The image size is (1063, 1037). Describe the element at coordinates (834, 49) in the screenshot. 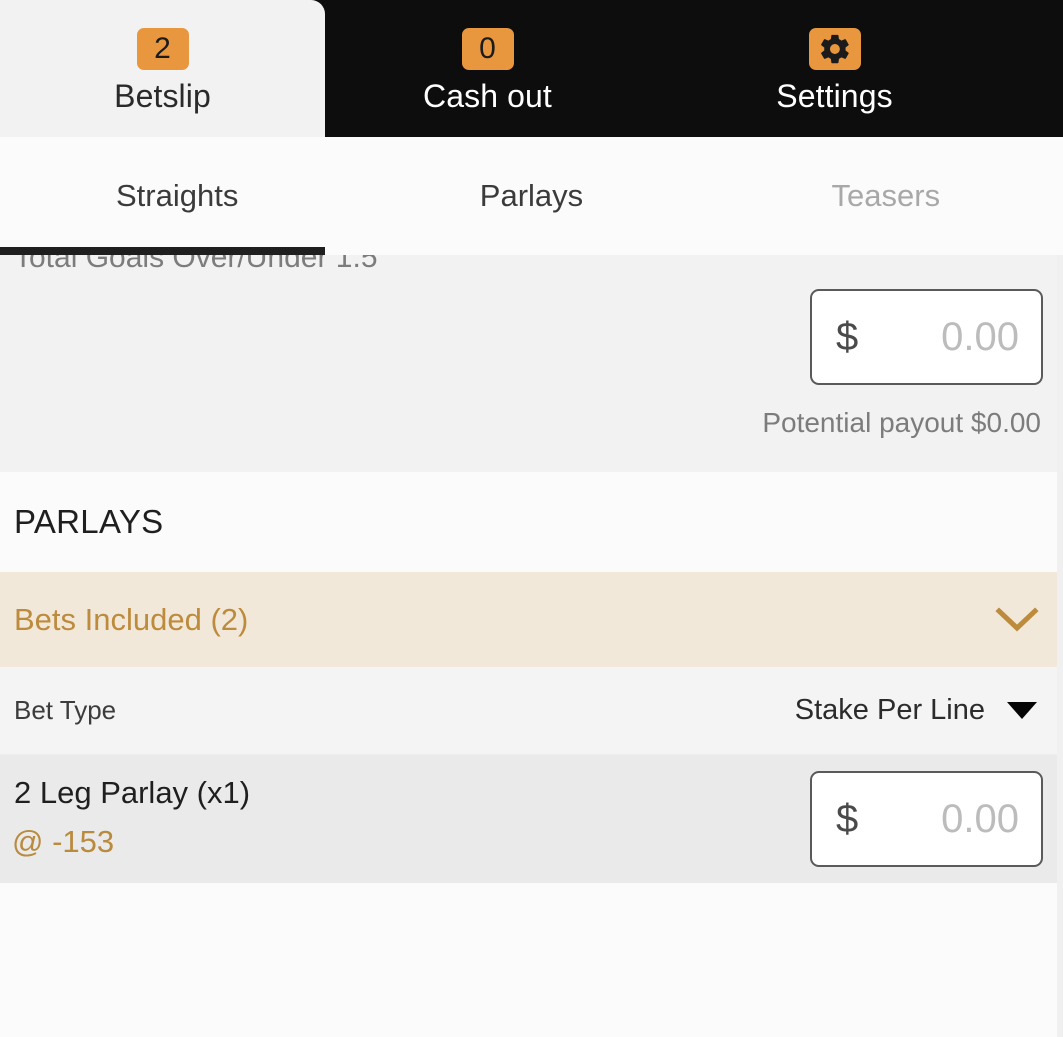

I see `gear-icon` at that location.